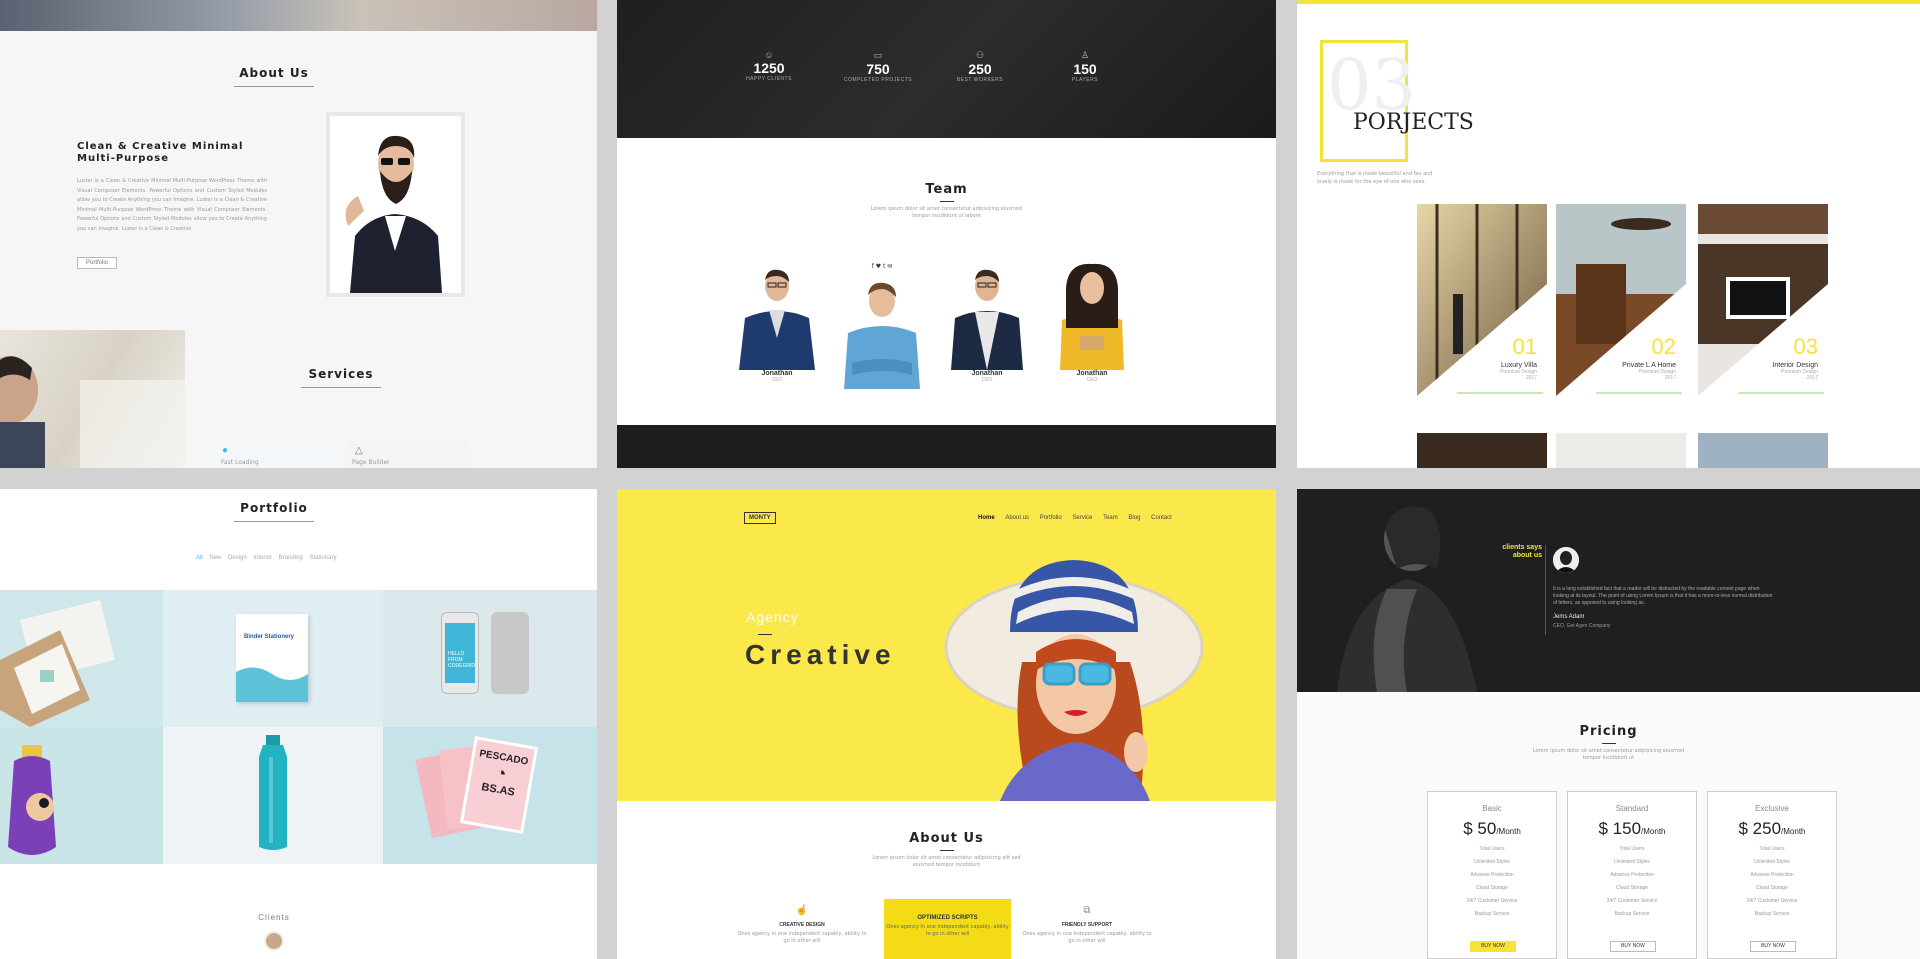 Image resolution: width=1920 pixels, height=959 pixels. What do you see at coordinates (882, 325) in the screenshot?
I see `team-member-2: f ♥ t ✉` at bounding box center [882, 325].